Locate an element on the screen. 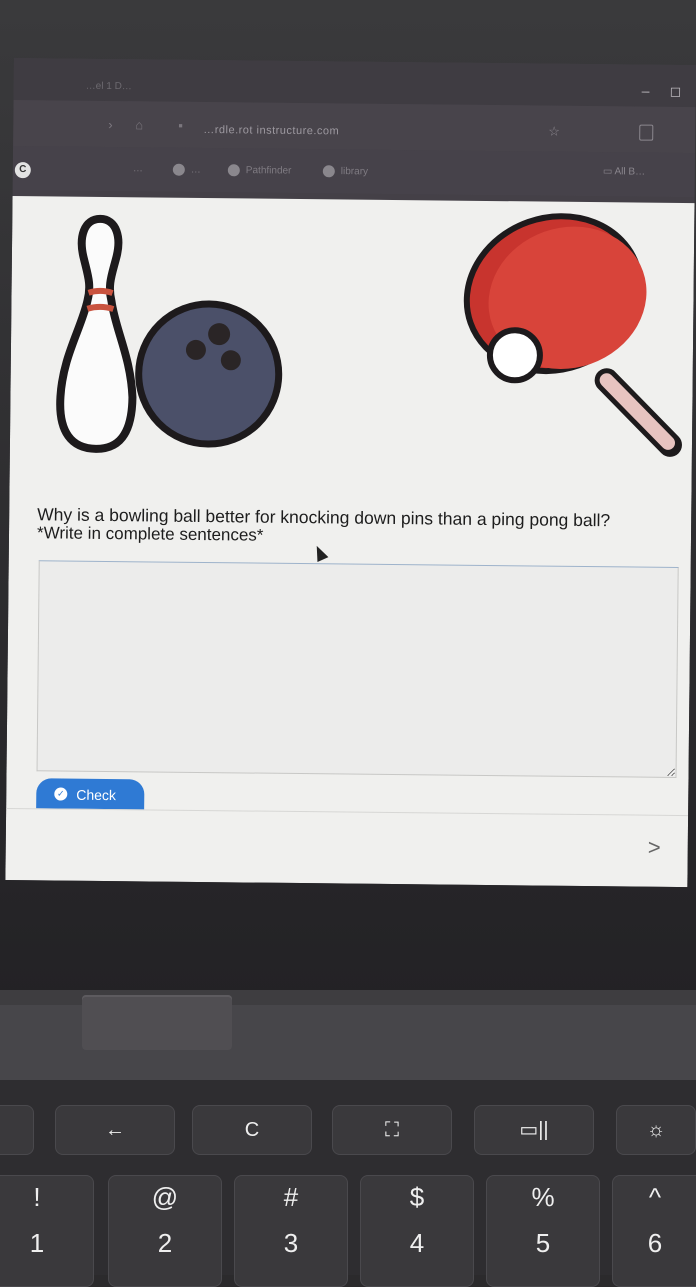  key-1-shift-label: ! is located at coordinates (37, 1197).